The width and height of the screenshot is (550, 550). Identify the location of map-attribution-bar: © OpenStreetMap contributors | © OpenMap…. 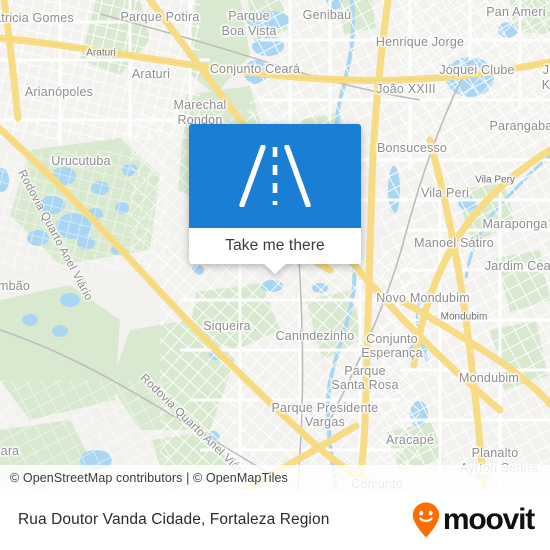
(275, 477).